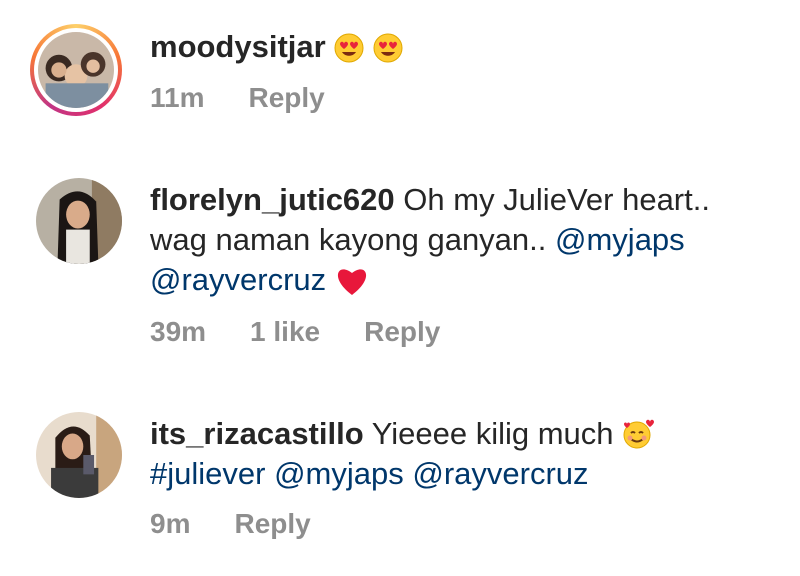  Describe the element at coordinates (272, 199) in the screenshot. I see `username: florelyn_jutic620` at that location.